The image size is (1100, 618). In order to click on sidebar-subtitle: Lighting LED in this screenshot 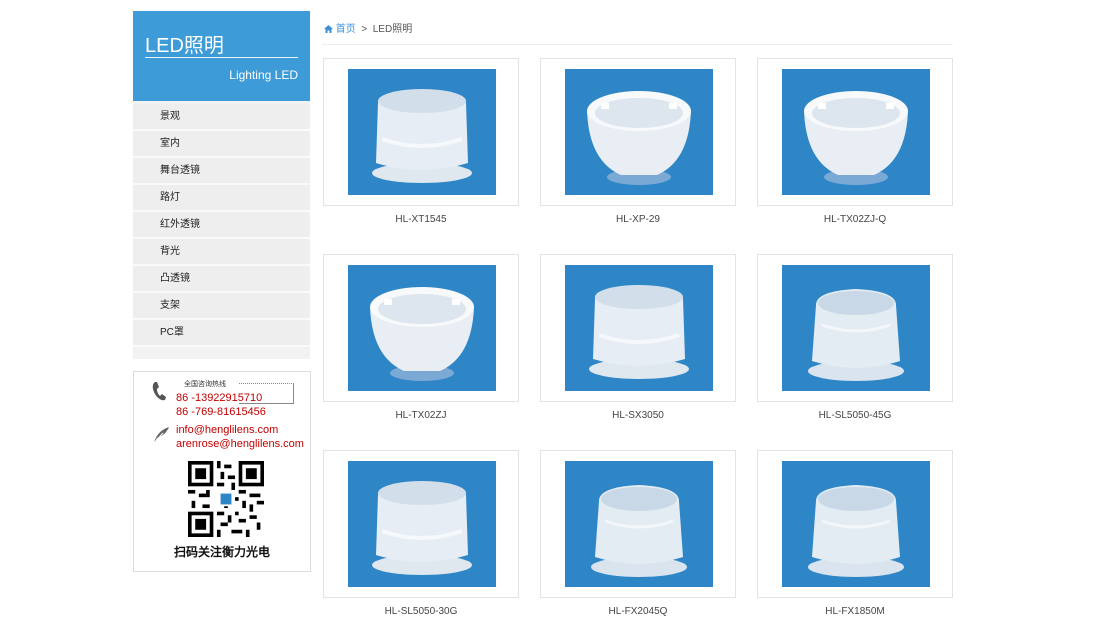, I will do `click(263, 75)`.